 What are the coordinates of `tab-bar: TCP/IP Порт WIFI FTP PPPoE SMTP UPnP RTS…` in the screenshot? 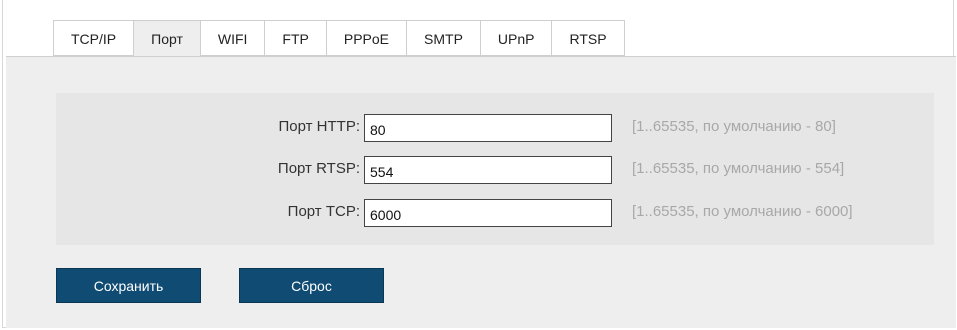 It's located at (339, 38).